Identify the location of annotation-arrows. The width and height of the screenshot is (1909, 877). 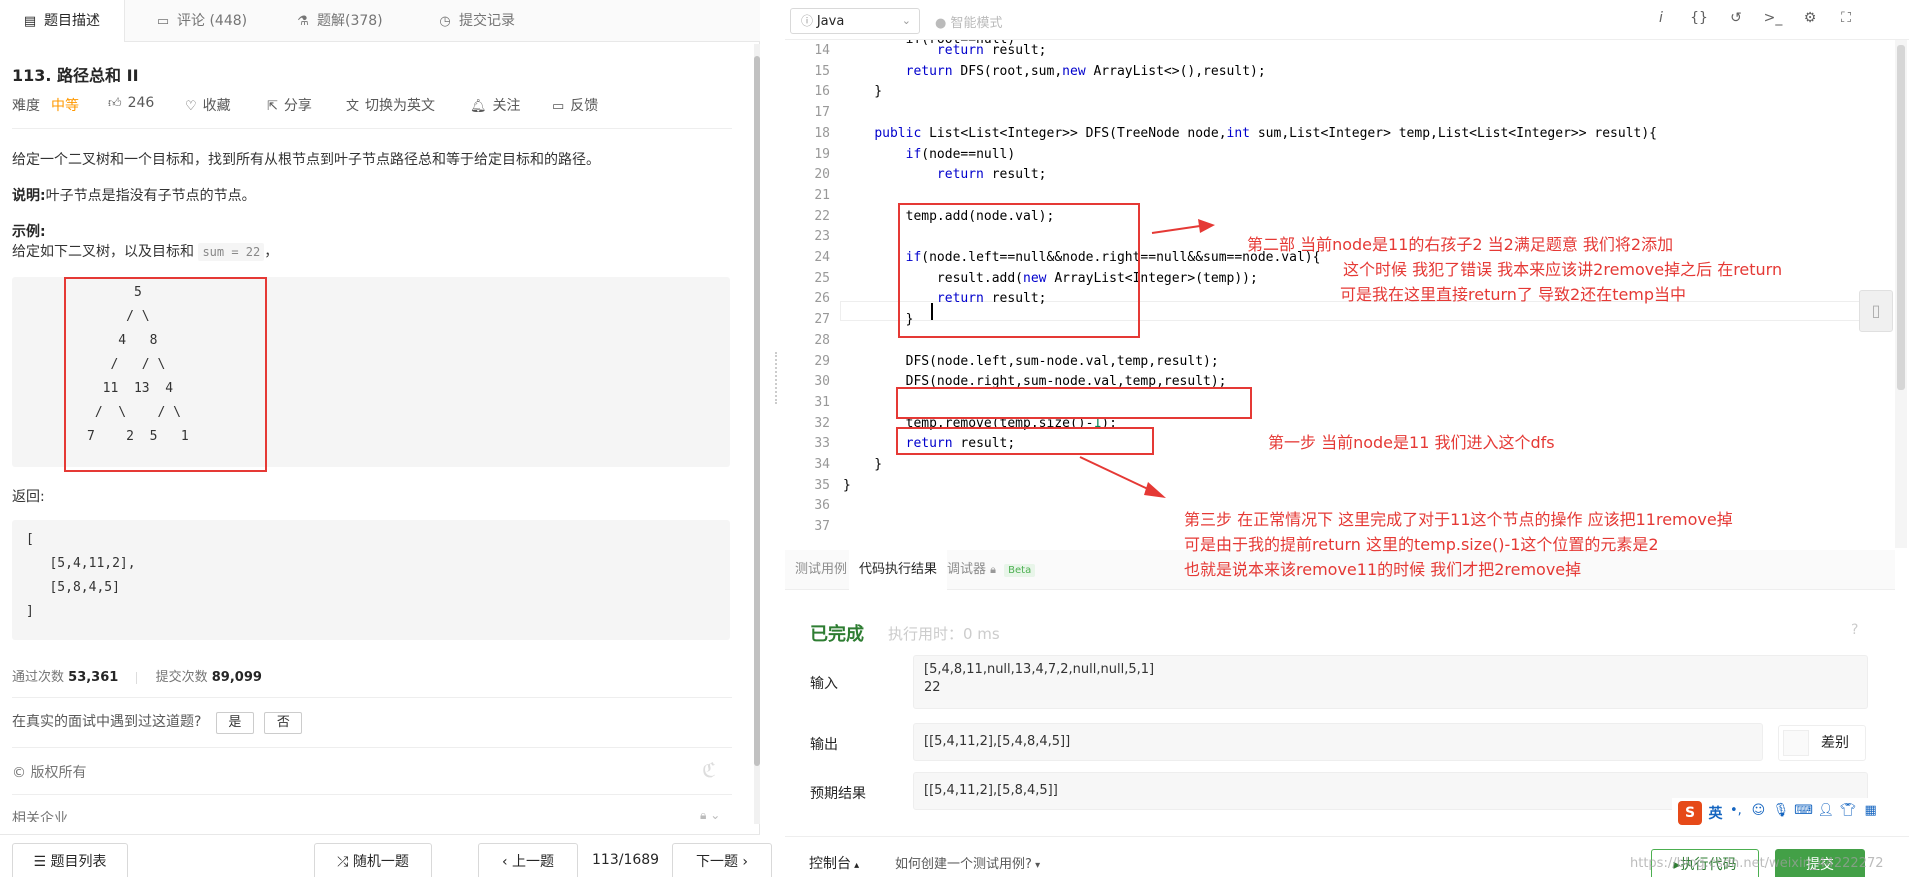
(1147, 358).